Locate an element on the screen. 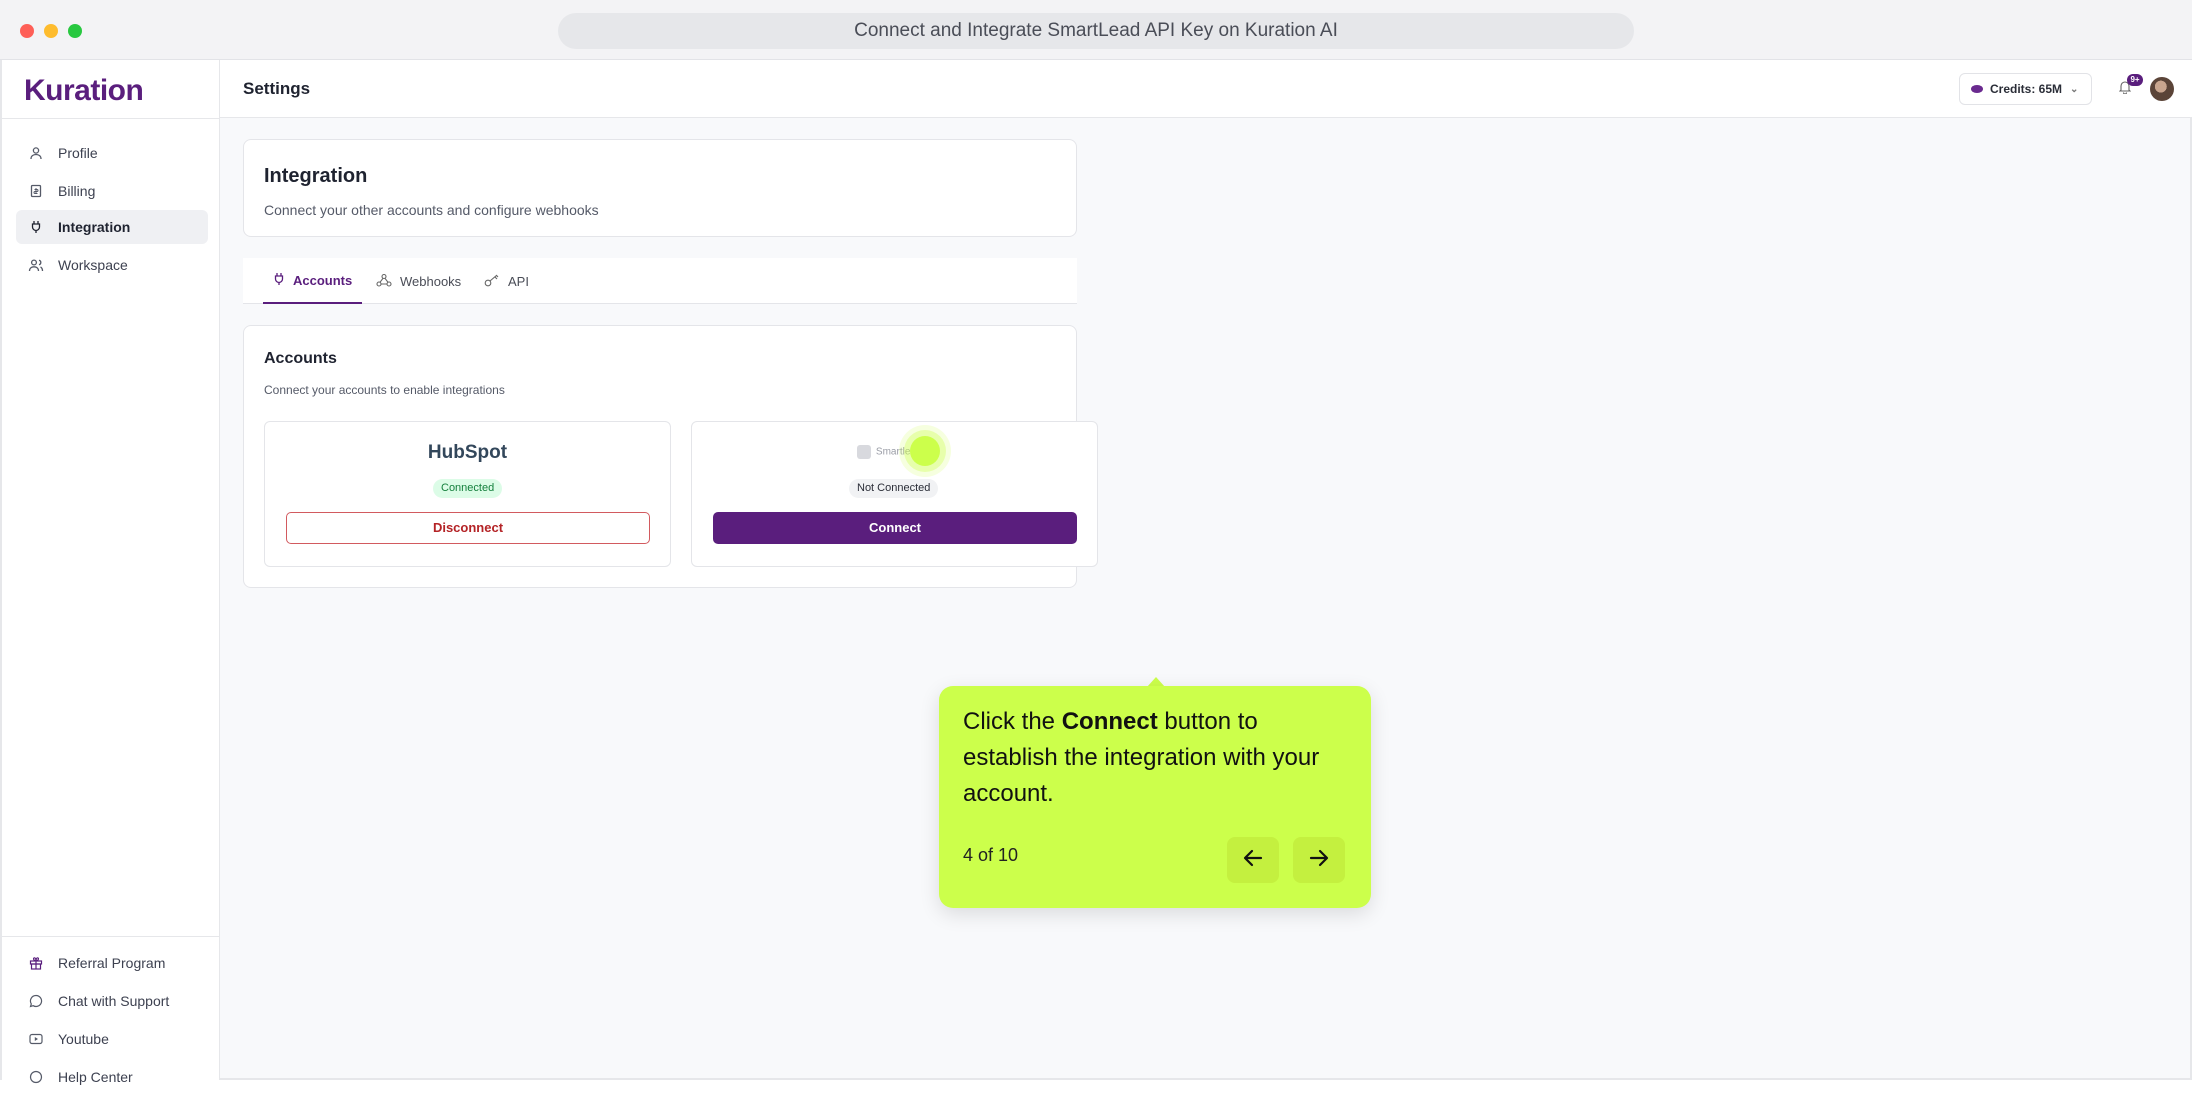 The width and height of the screenshot is (2192, 1094). status-badge: Connected is located at coordinates (468, 488).